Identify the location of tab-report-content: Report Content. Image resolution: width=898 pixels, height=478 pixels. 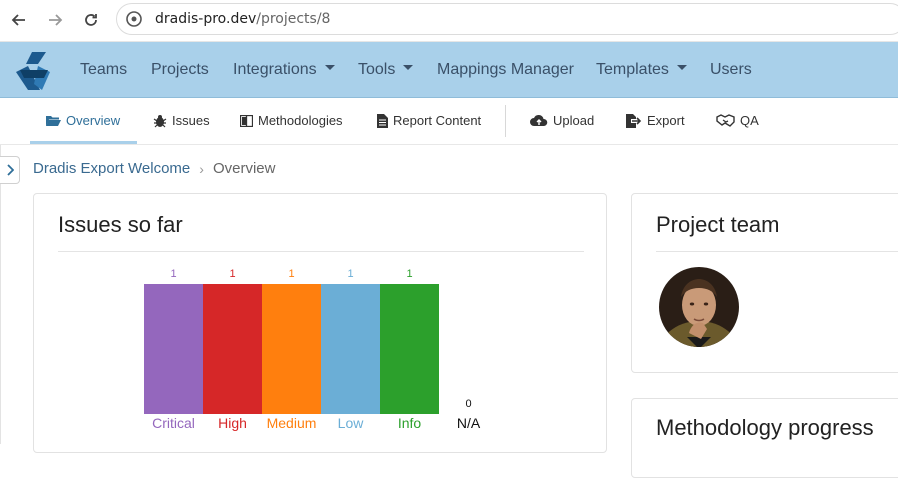
(429, 120).